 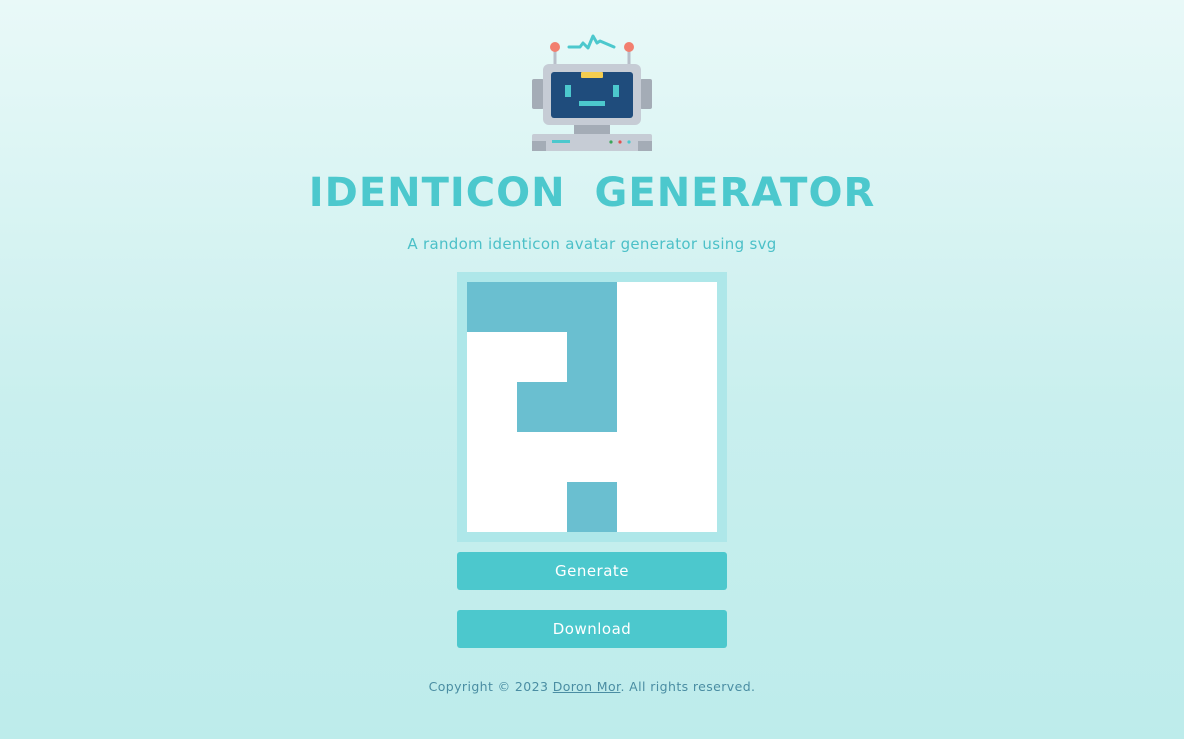 I want to click on generate-button: Generate, so click(x=592, y=571).